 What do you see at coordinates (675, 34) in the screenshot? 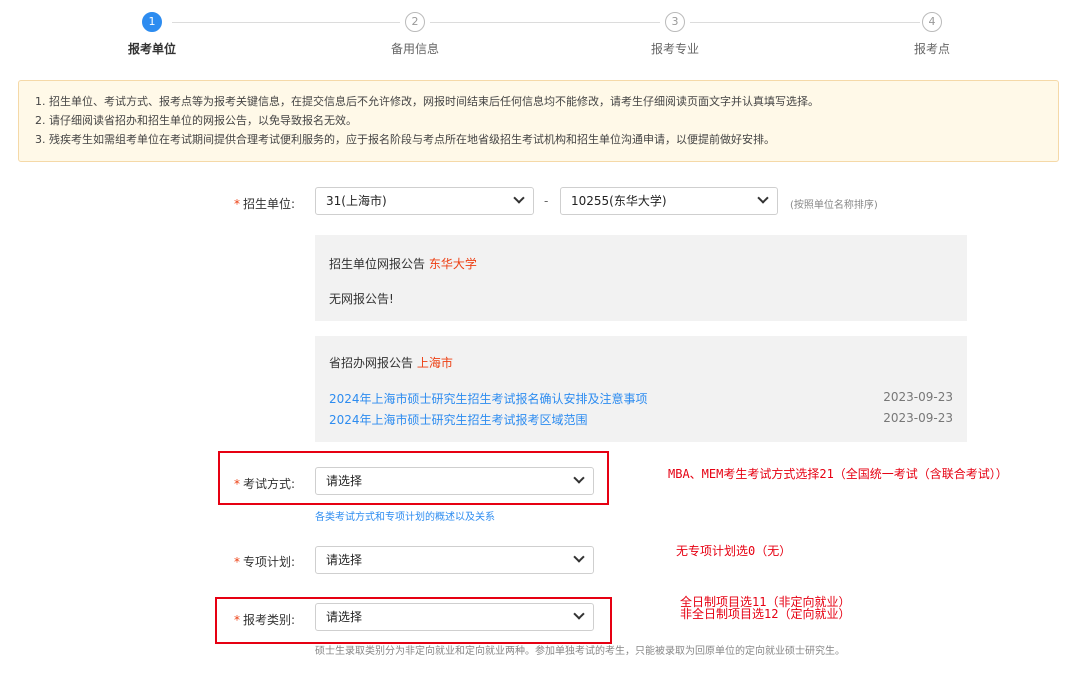
I see `step-3: 3 报考专业` at bounding box center [675, 34].